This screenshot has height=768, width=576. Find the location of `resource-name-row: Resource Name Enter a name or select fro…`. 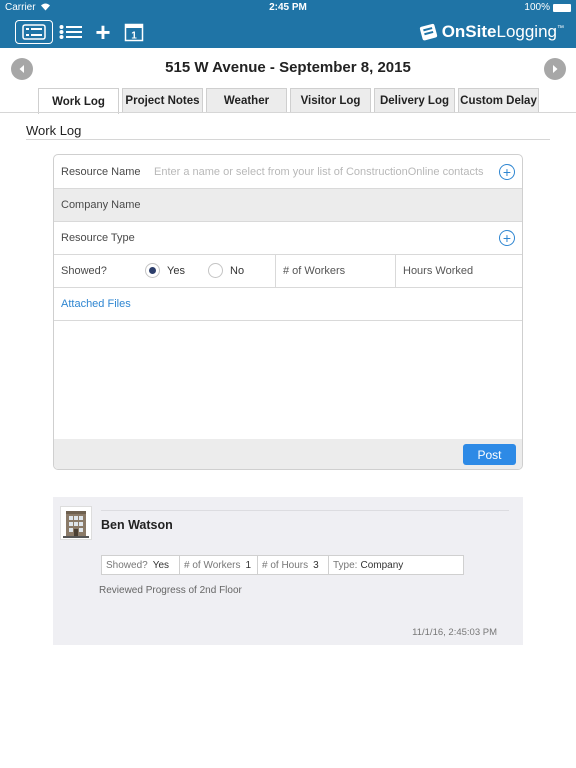

resource-name-row: Resource Name Enter a name or select fro… is located at coordinates (288, 172).